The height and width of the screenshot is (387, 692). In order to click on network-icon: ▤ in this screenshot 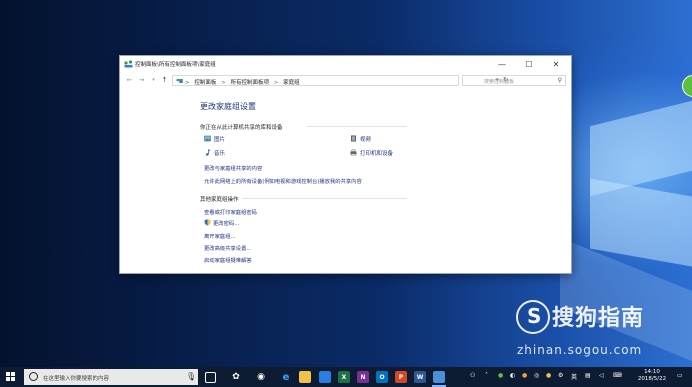, I will do `click(588, 375)`.